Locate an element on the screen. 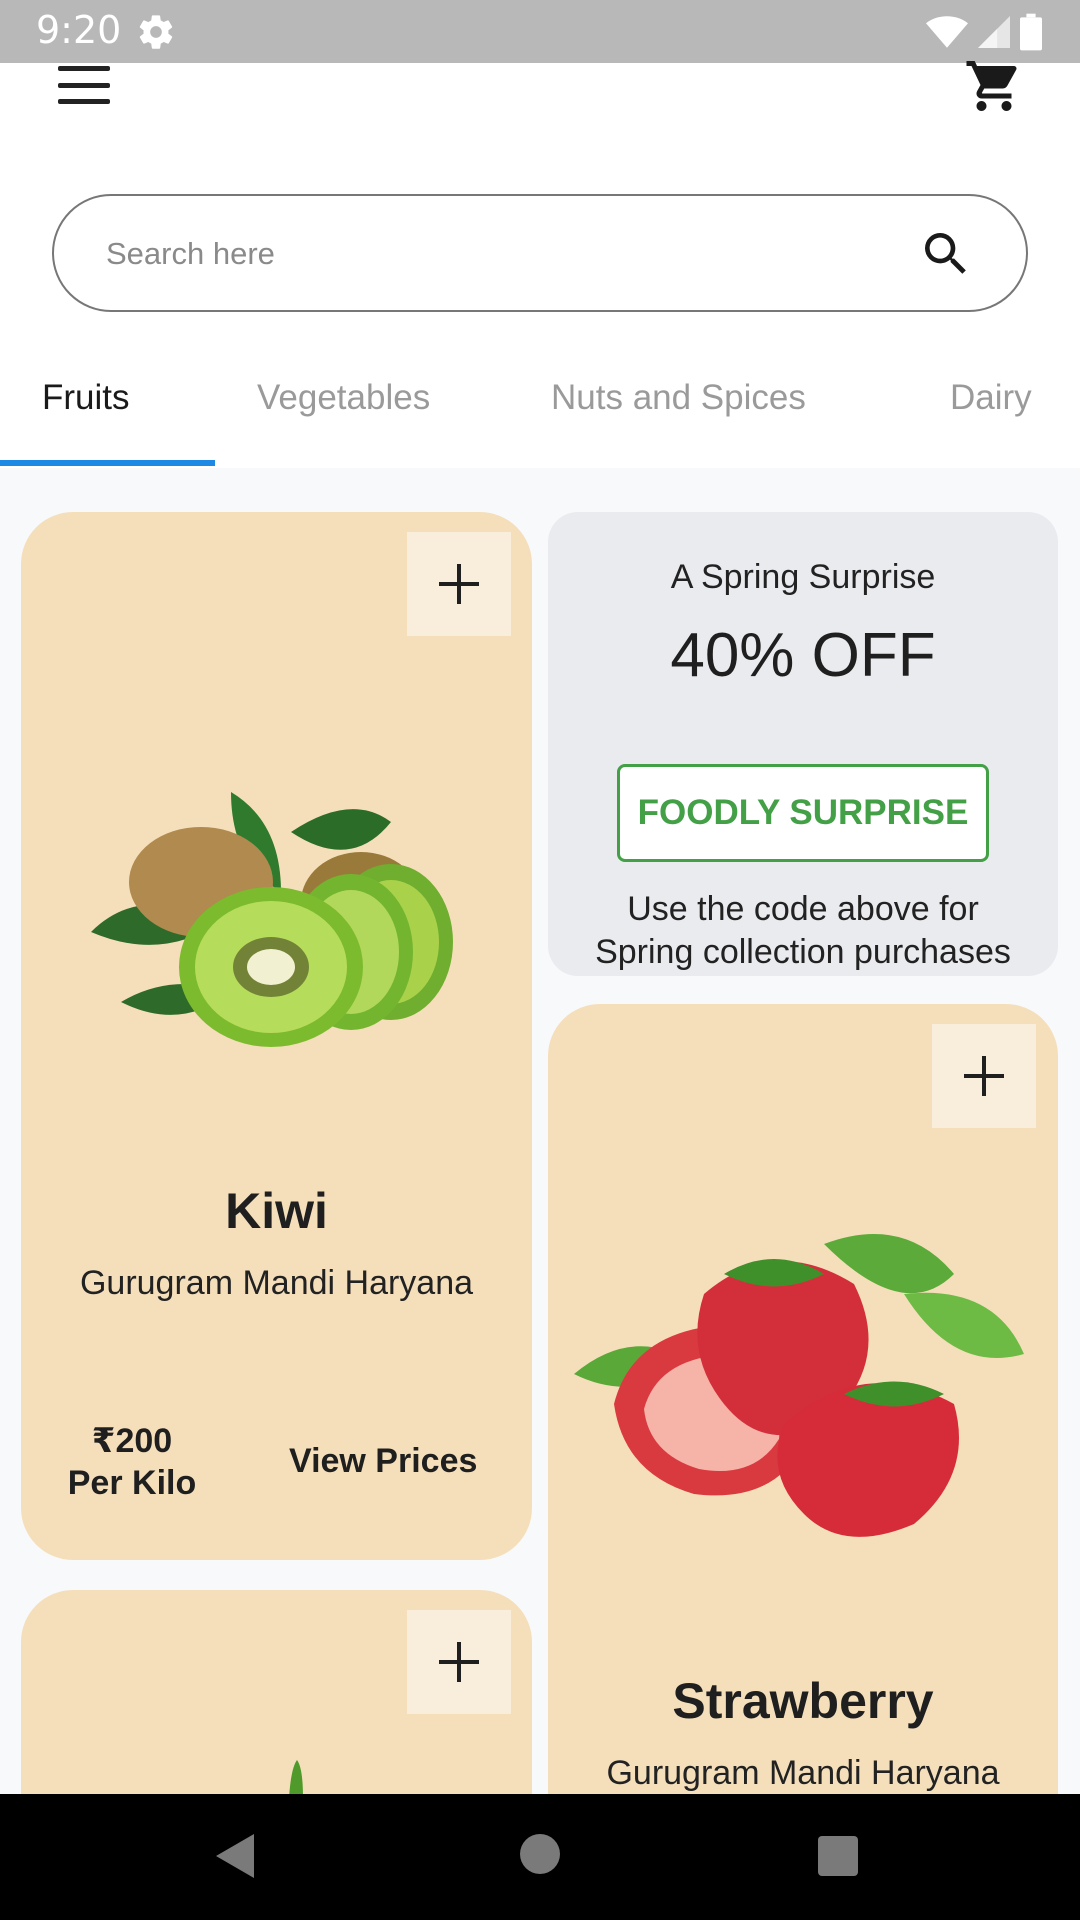 This screenshot has width=1080, height=1920. wifi-icon is located at coordinates (947, 32).